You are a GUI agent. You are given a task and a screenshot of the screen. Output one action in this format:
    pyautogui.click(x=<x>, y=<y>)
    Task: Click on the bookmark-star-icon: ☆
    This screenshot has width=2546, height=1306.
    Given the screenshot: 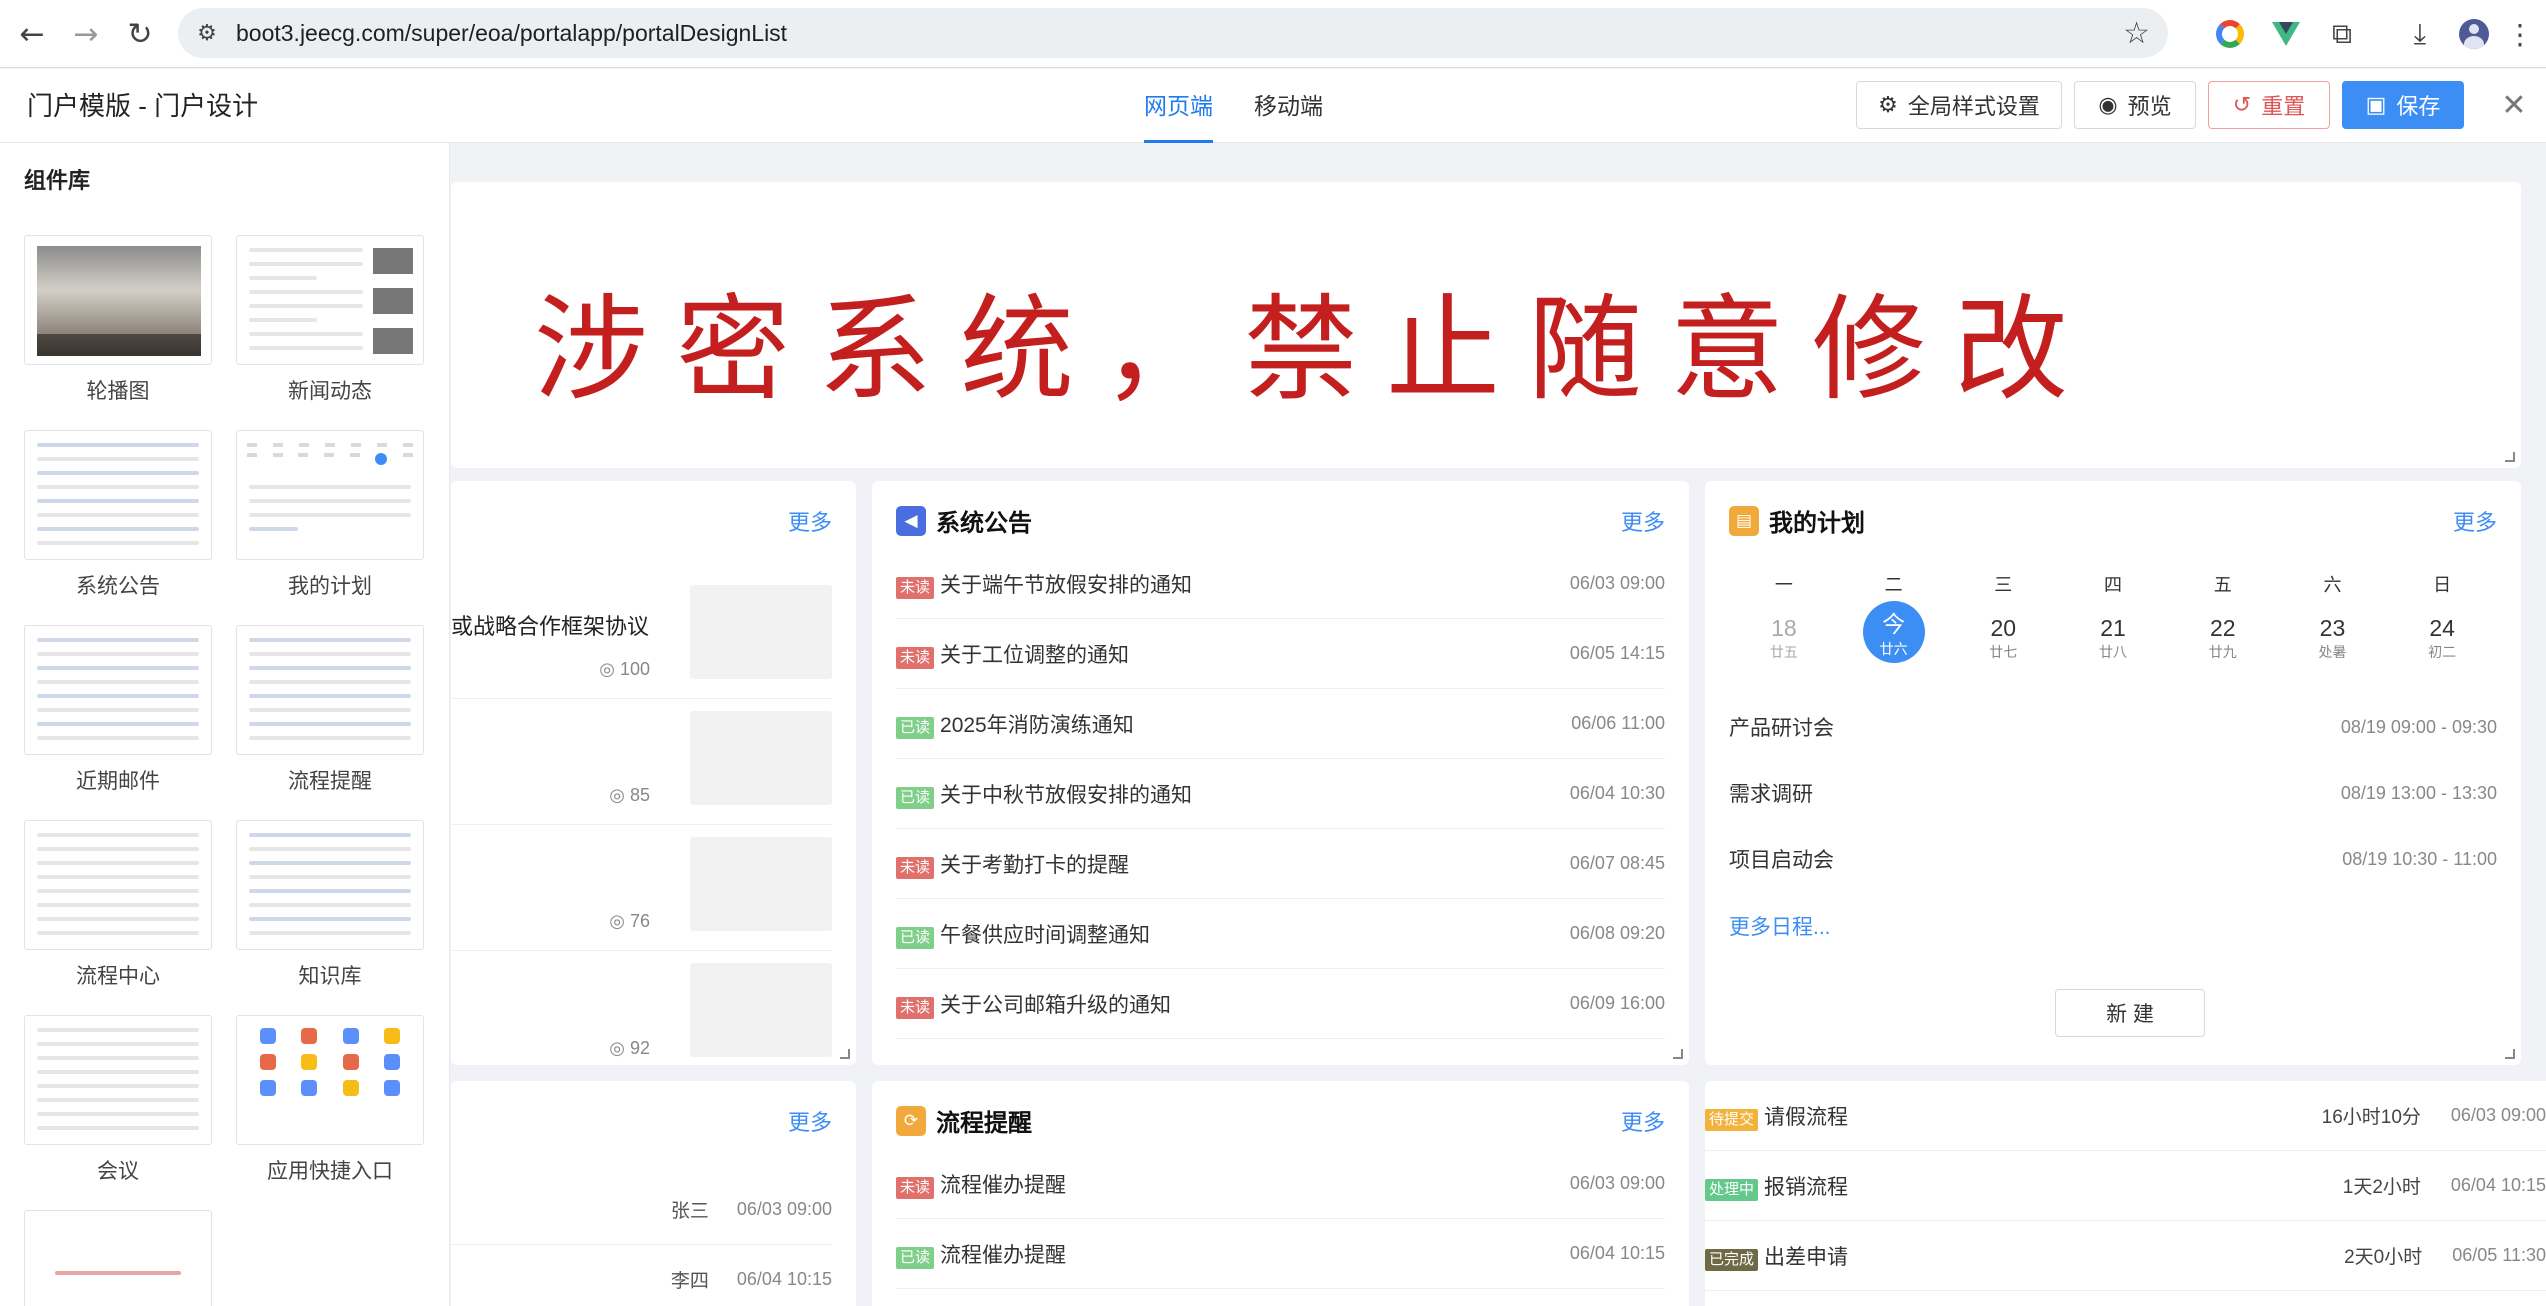 What is the action you would take?
    pyautogui.click(x=2136, y=33)
    